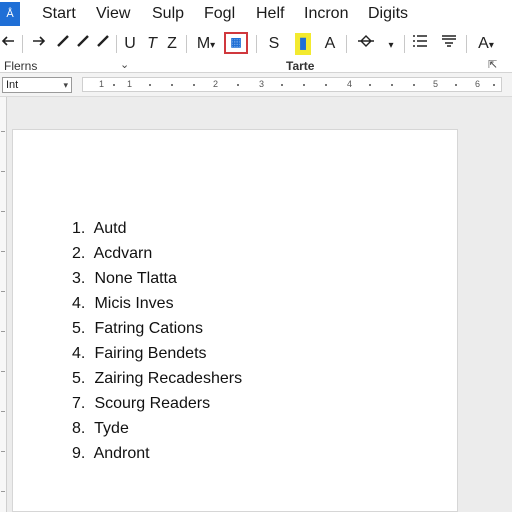 The height and width of the screenshot is (512, 512). I want to click on arrow-right-icon, so click(39, 44).